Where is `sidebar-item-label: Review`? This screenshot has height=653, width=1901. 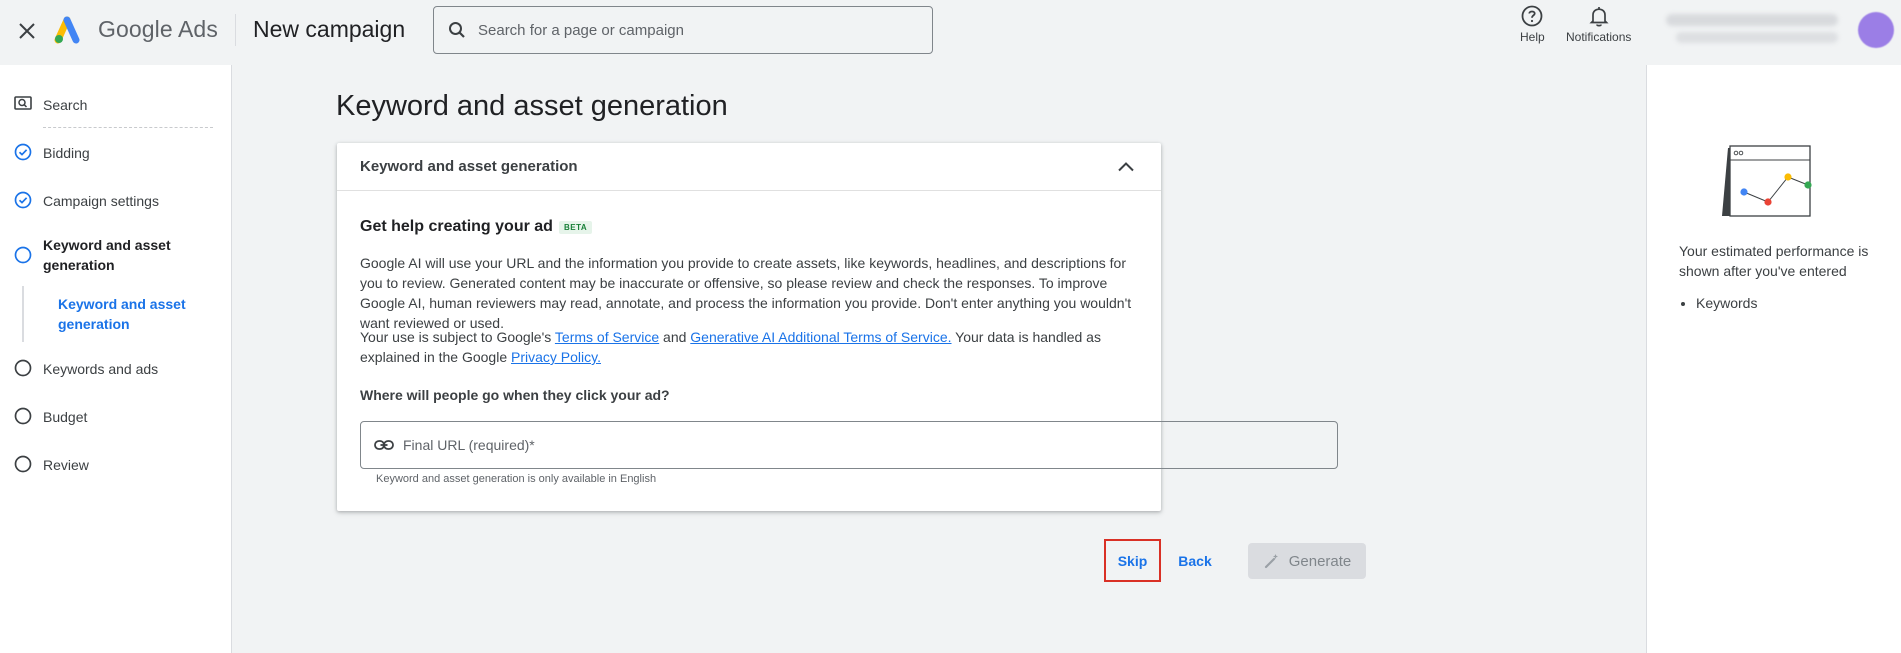
sidebar-item-label: Review is located at coordinates (66, 465).